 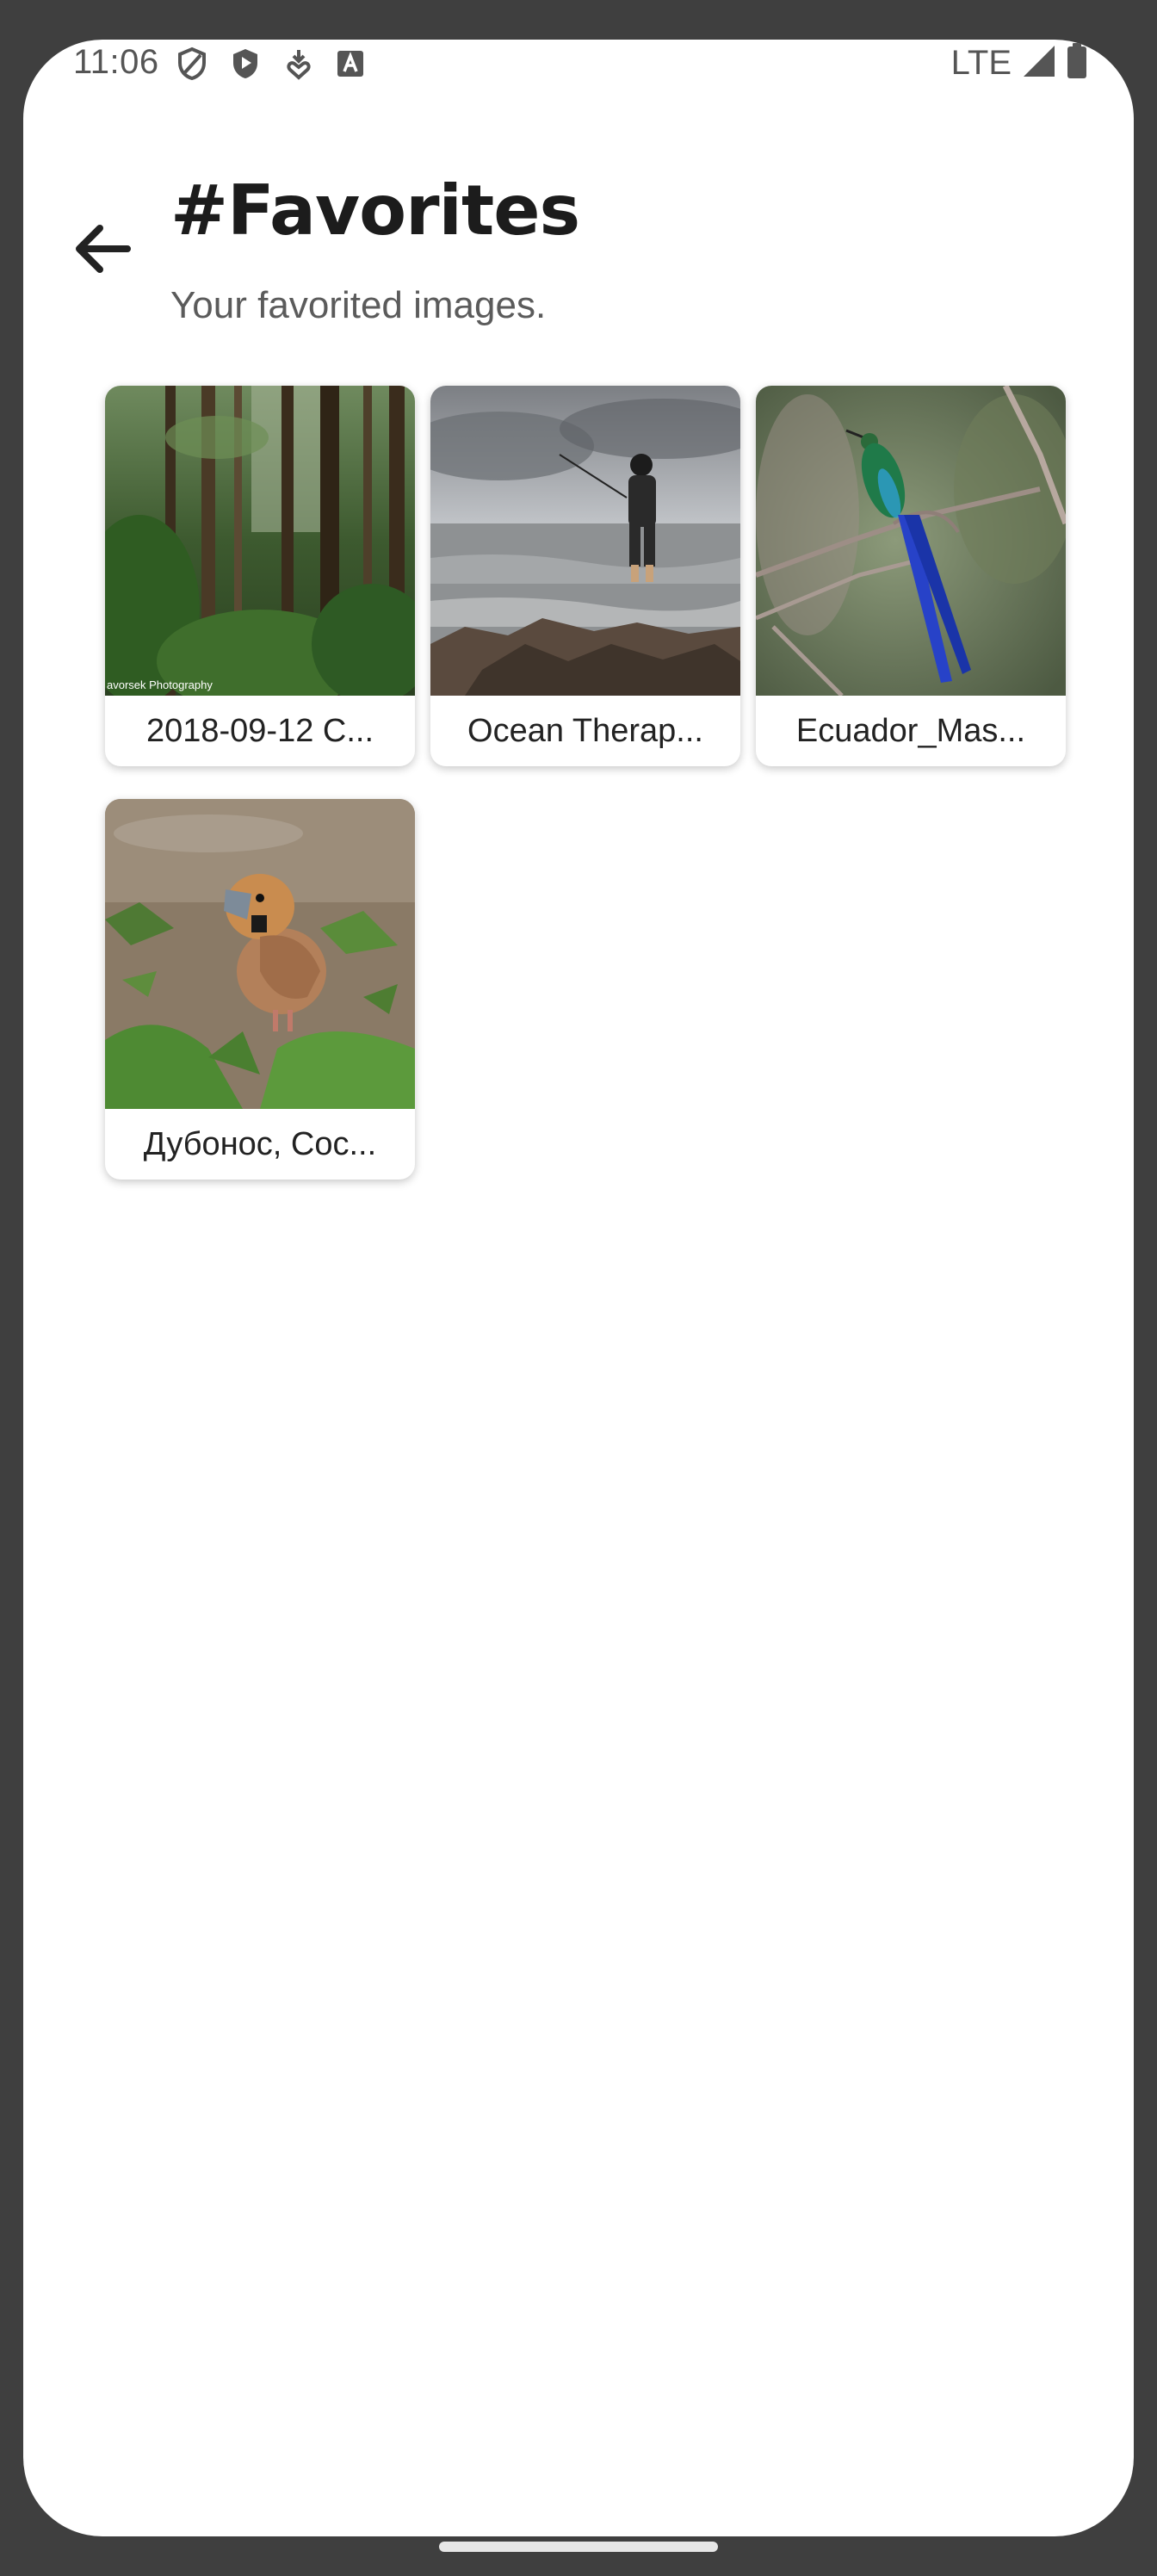 What do you see at coordinates (260, 541) in the screenshot?
I see `forest-thumbnail: avorsek Photography` at bounding box center [260, 541].